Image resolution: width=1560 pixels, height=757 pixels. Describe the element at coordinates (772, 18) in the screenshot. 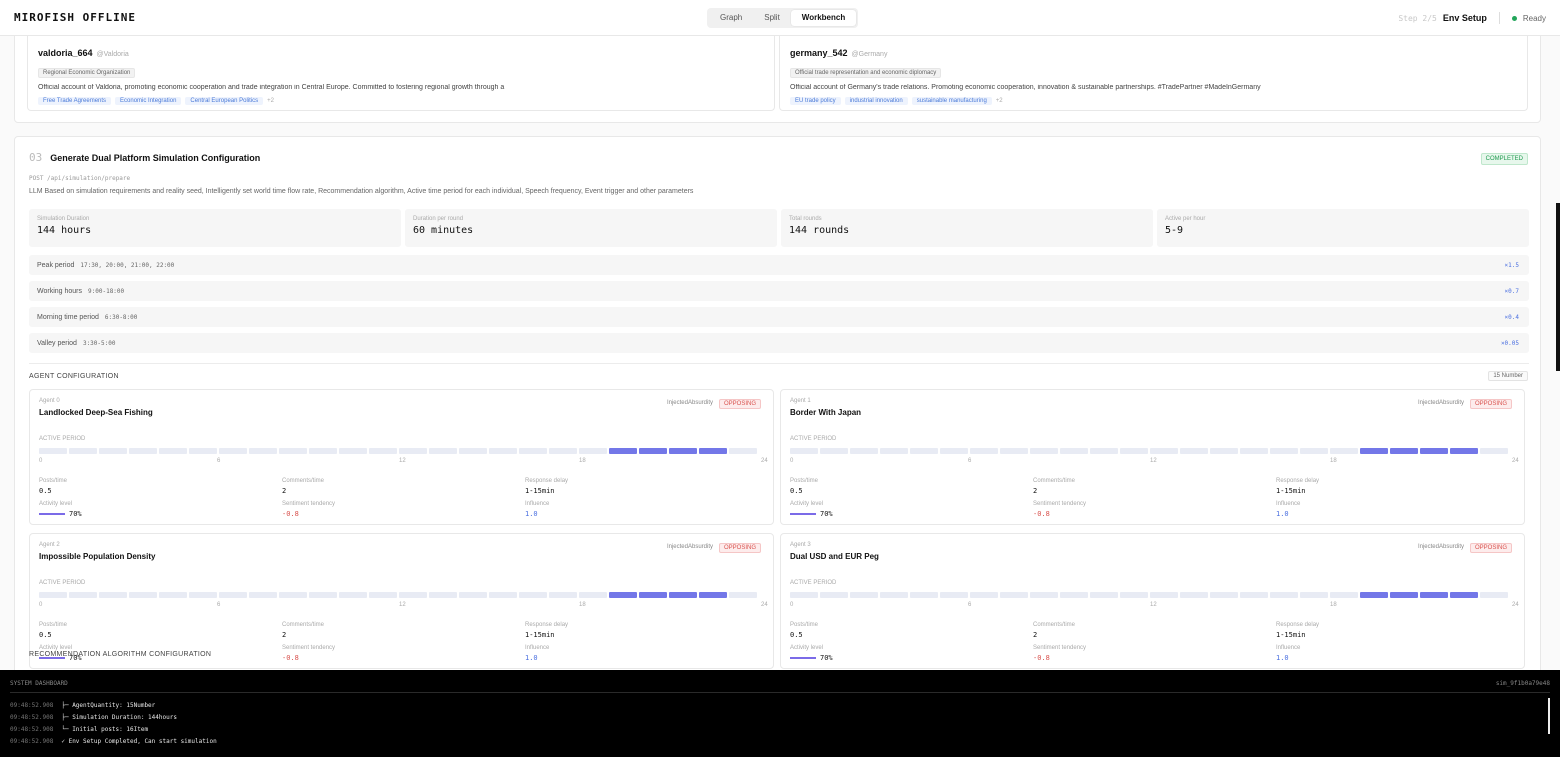

I see `tab-split: Split` at that location.